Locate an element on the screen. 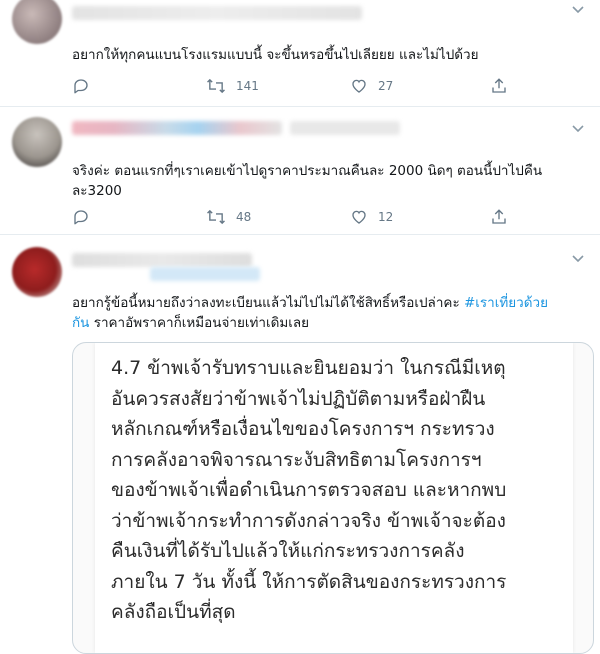 This screenshot has width=600, height=654. image-text-line: หลักเกณฑ์หรือเงื่อนไขของโครงการฯ กระทรวง is located at coordinates (303, 429).